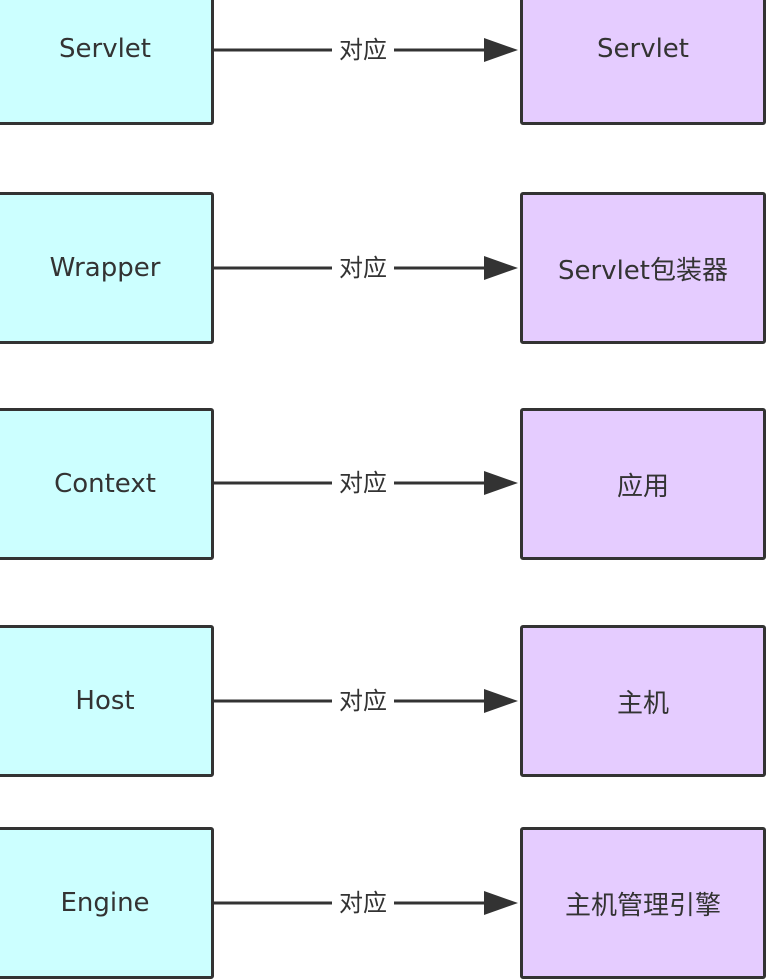 The image size is (774, 979). I want to click on node-wrapper: Wrapper, so click(107, 268).